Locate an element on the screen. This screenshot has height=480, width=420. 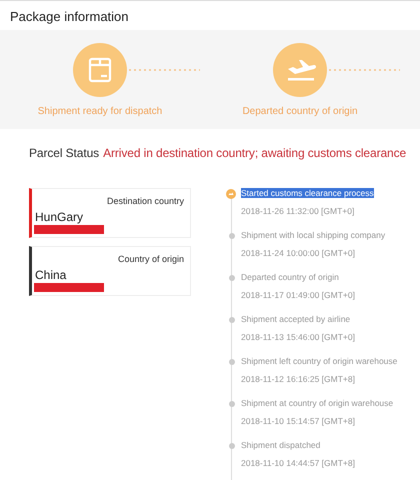
event-title: Shipment left country of origin warehouse is located at coordinates (319, 361).